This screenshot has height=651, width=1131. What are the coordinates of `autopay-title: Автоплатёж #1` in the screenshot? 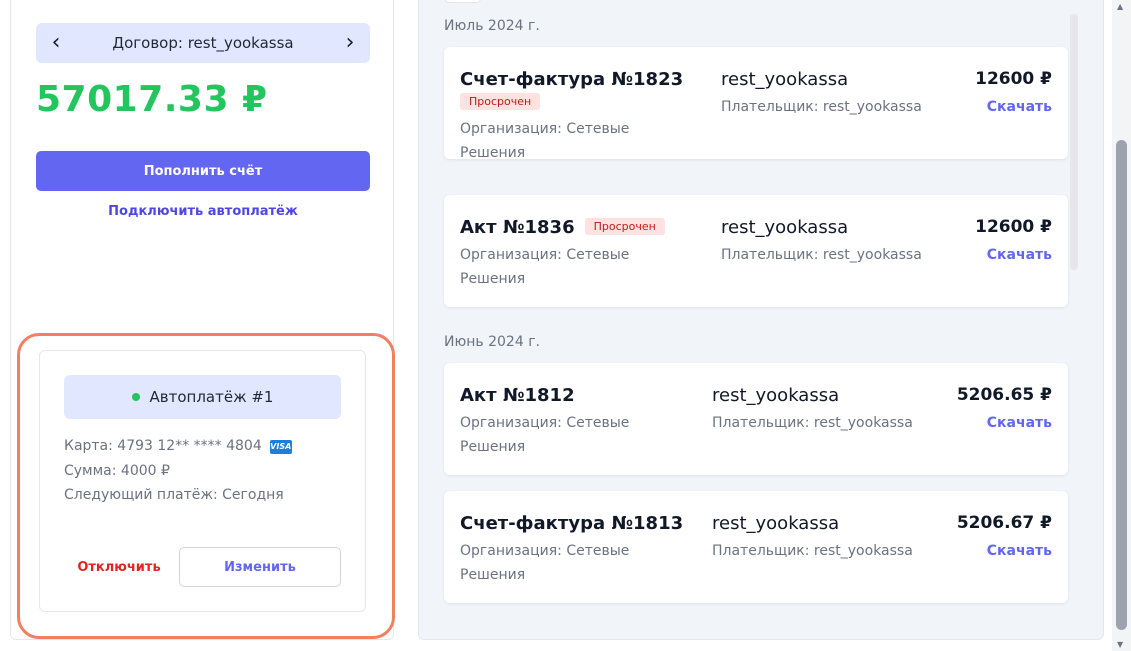 It's located at (211, 397).